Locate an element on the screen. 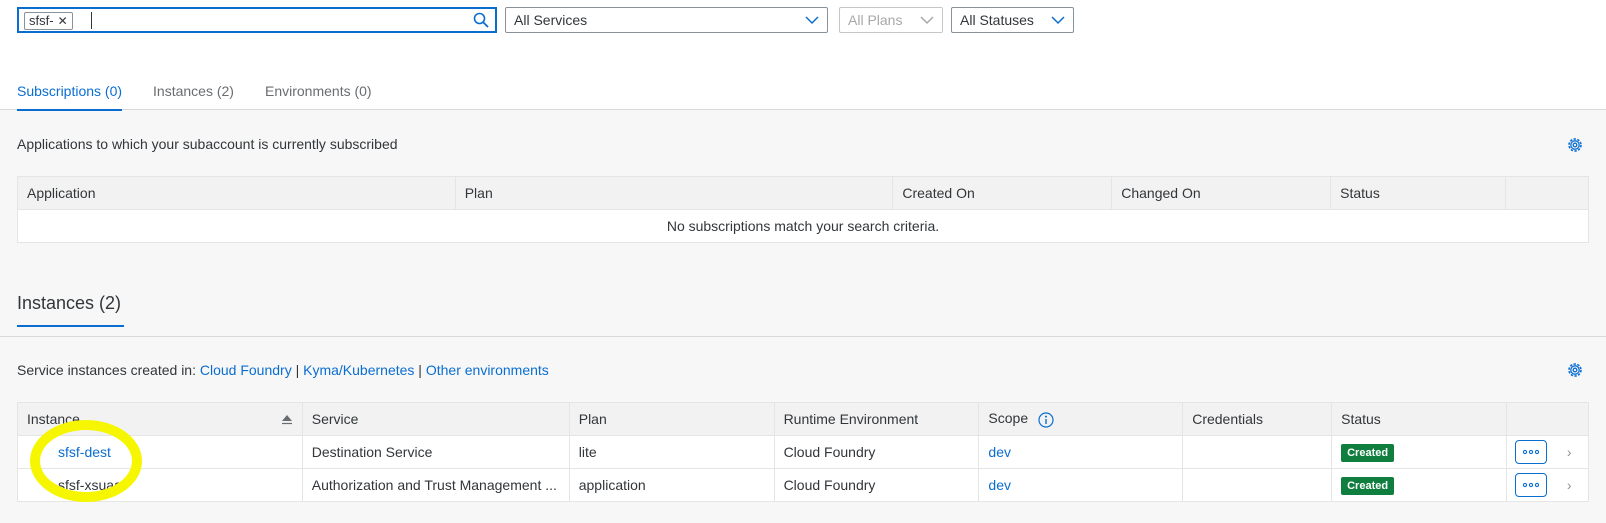  instance-cell: sfsf-dest is located at coordinates (160, 452).